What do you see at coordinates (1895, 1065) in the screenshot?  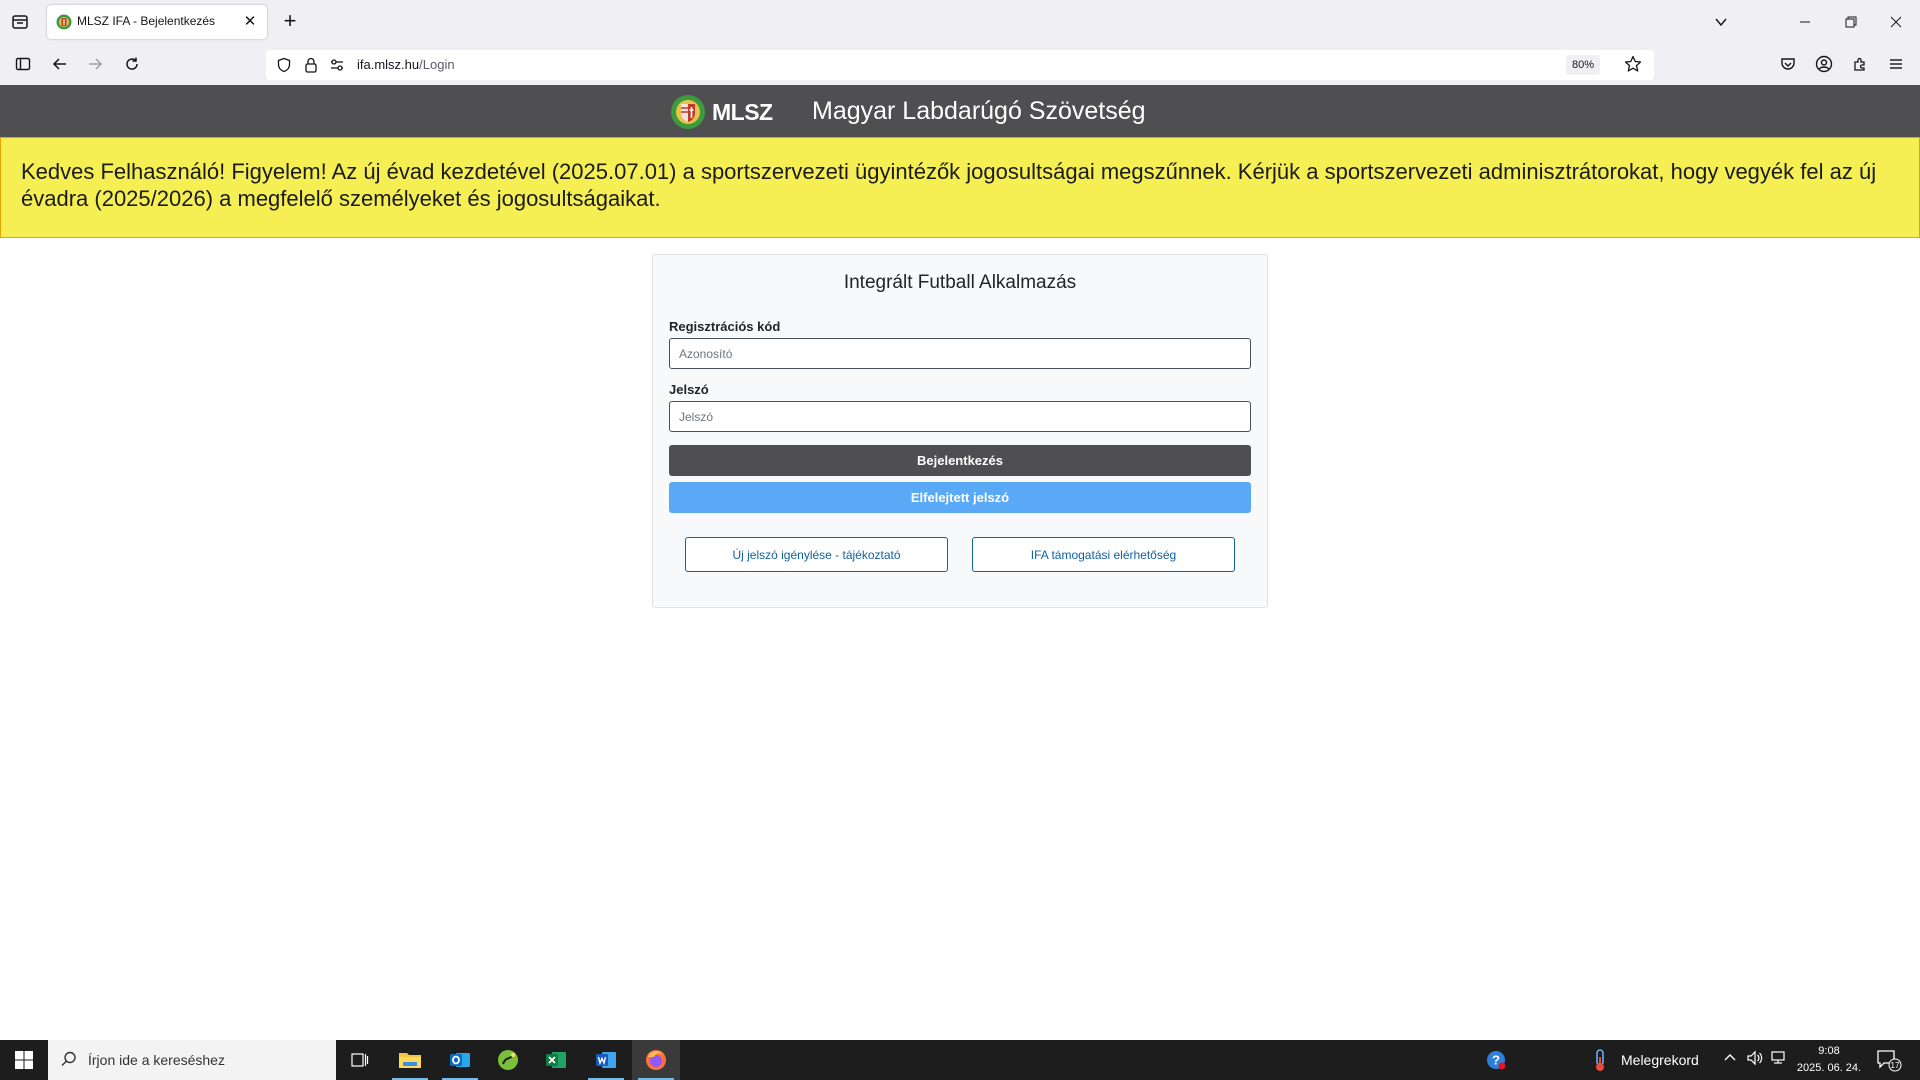 I see `notification-count: 17` at bounding box center [1895, 1065].